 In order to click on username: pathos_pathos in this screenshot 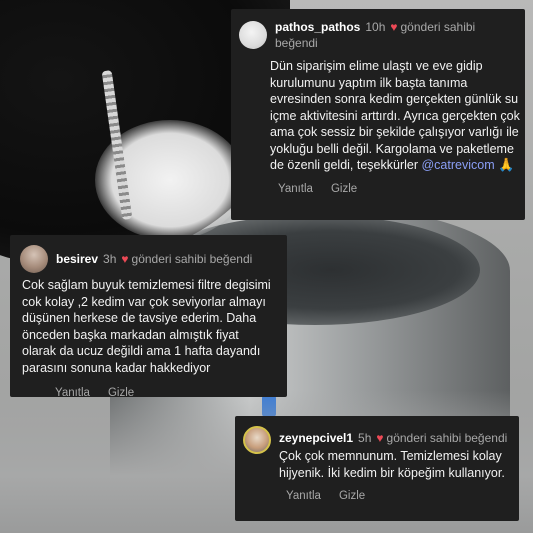, I will do `click(317, 27)`.